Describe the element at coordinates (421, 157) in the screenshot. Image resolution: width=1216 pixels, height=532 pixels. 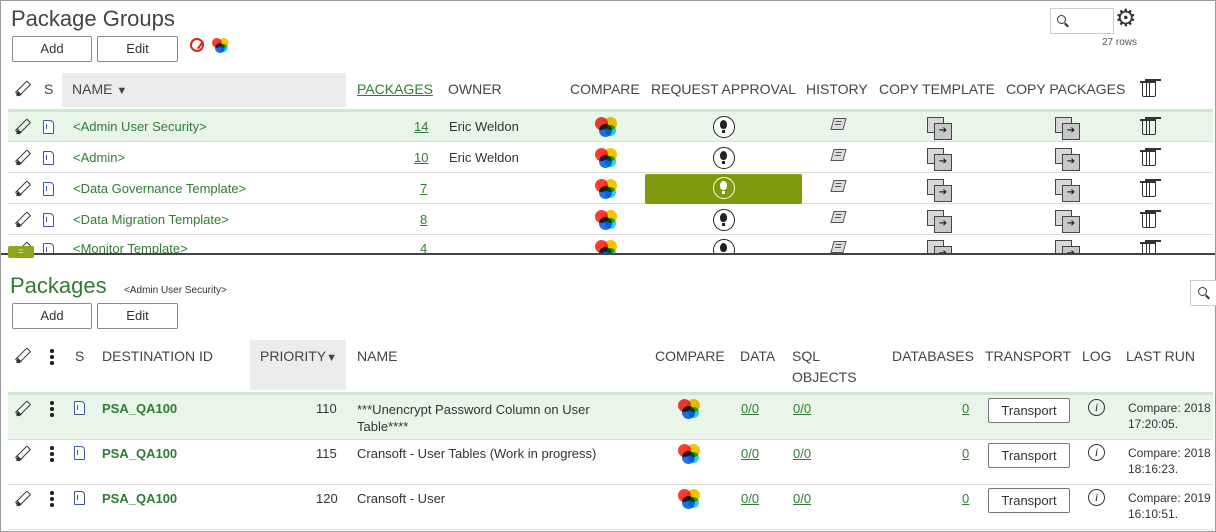
I see `packages-count-link: 10` at that location.